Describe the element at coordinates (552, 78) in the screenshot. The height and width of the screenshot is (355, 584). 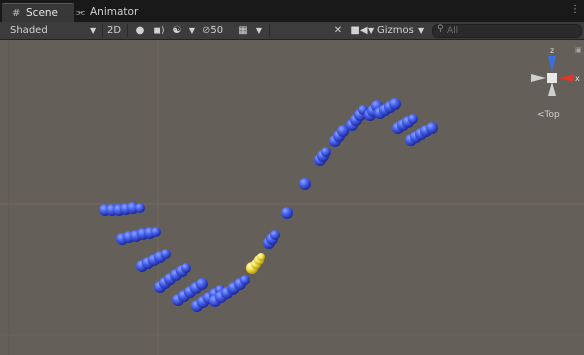
I see `center-cube` at that location.